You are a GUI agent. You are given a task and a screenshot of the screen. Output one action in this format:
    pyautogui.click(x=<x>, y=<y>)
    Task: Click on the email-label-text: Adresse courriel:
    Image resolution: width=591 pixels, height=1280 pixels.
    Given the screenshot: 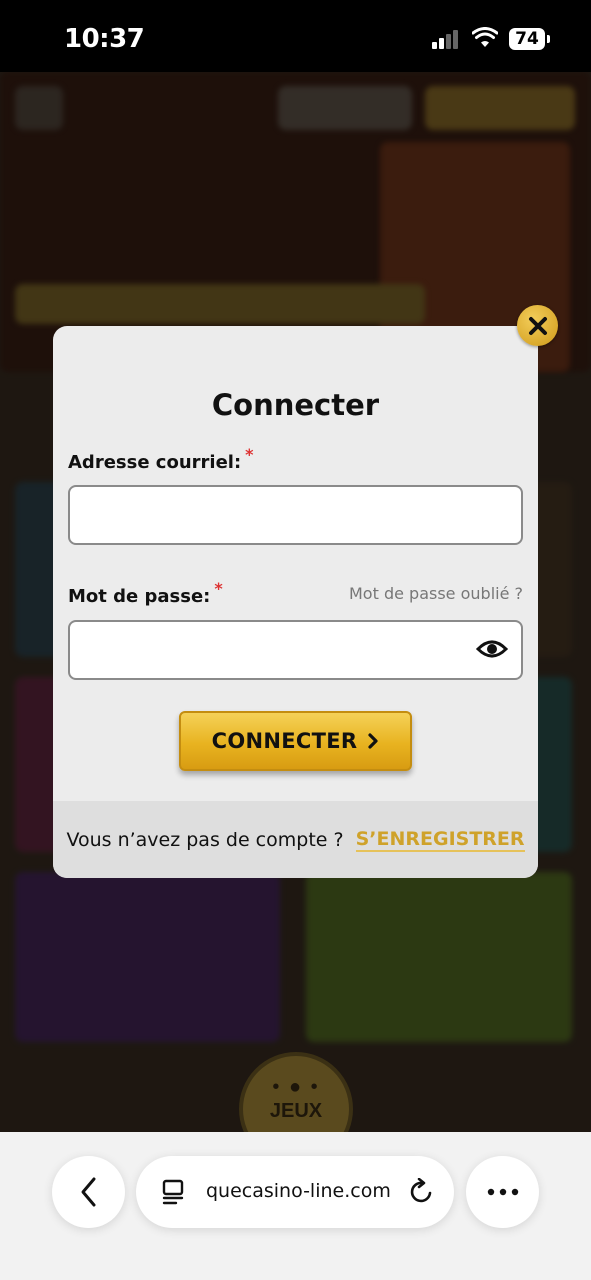 What is the action you would take?
    pyautogui.click(x=155, y=462)
    